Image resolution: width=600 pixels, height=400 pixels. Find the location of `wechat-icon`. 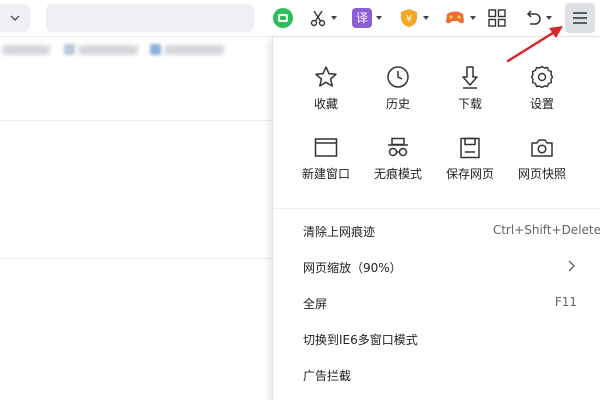

wechat-icon is located at coordinates (283, 18).